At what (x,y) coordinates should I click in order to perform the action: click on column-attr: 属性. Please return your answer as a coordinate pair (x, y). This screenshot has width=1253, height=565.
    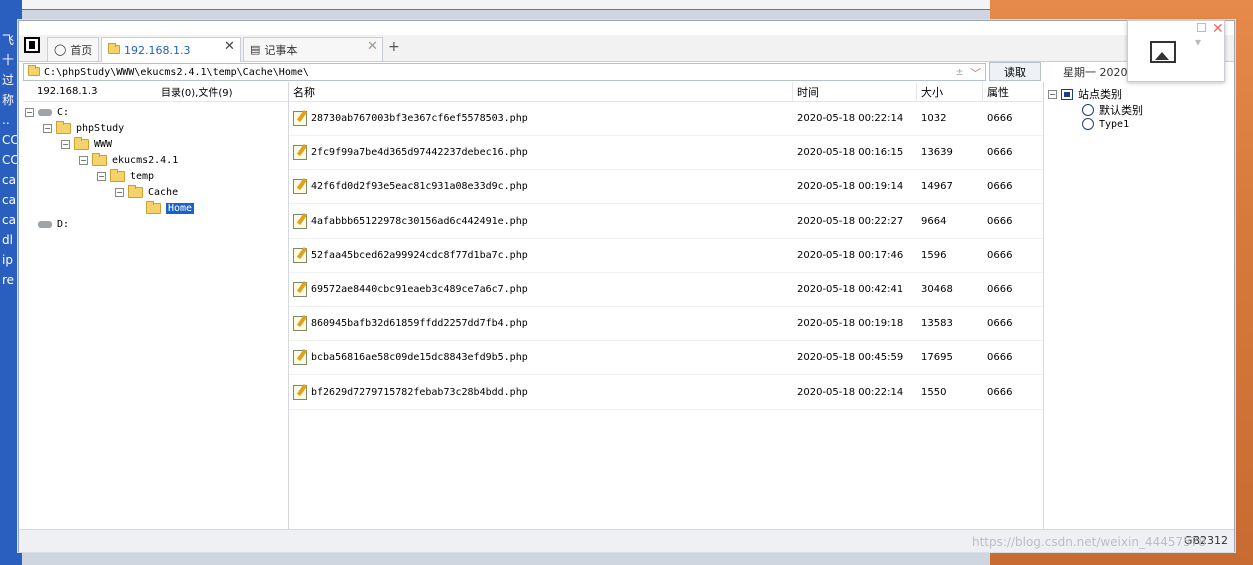
    Looking at the image, I should click on (1013, 92).